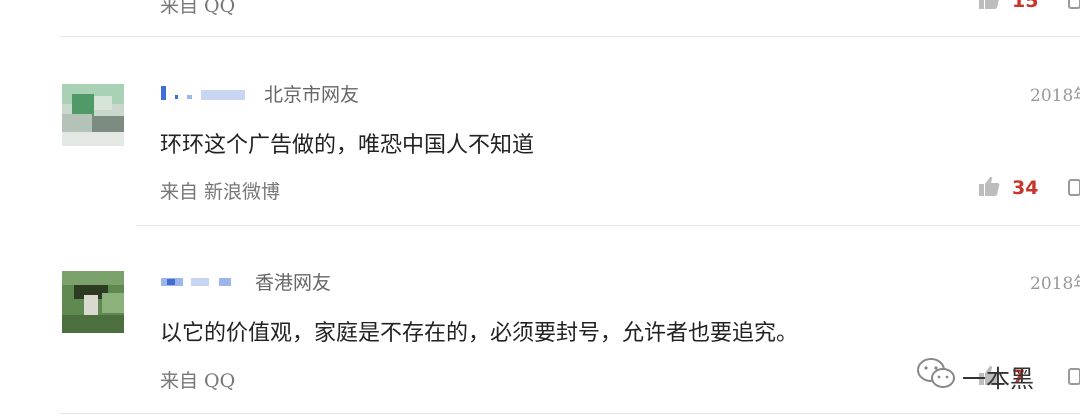  Describe the element at coordinates (347, 145) in the screenshot. I see `comment-text: 环环这个广告做的，唯恐中国人不知道` at that location.